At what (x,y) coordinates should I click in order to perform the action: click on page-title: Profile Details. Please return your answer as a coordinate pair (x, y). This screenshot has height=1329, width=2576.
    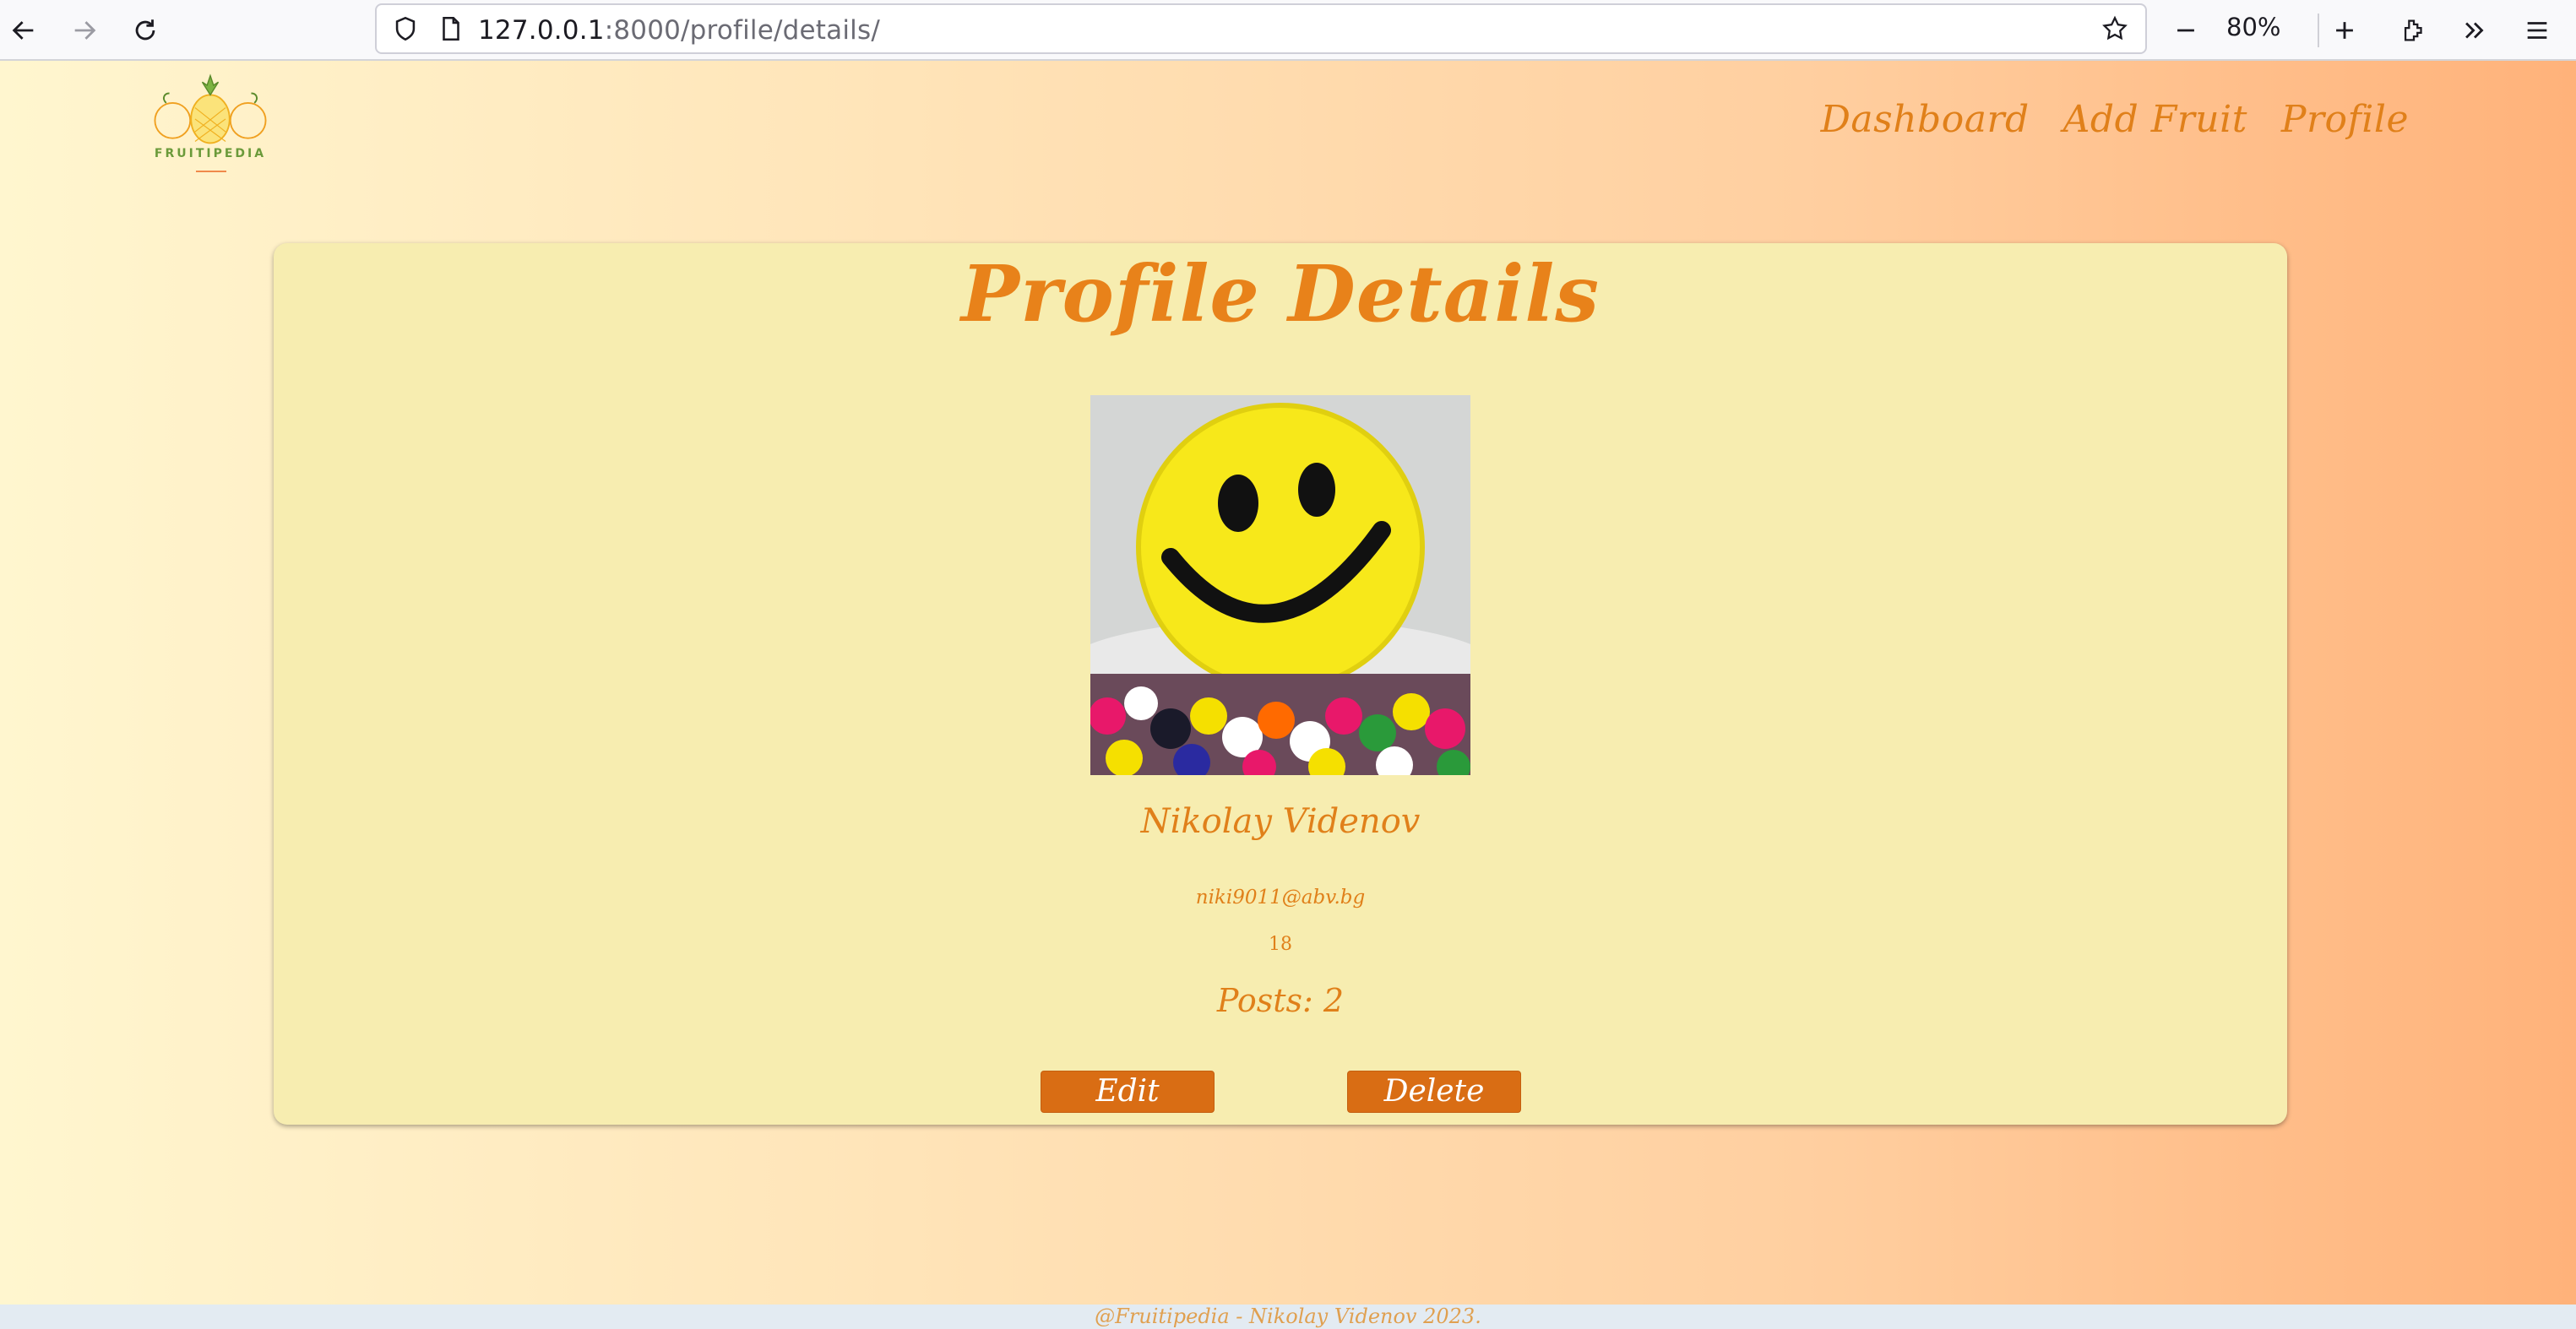
    Looking at the image, I should click on (1280, 293).